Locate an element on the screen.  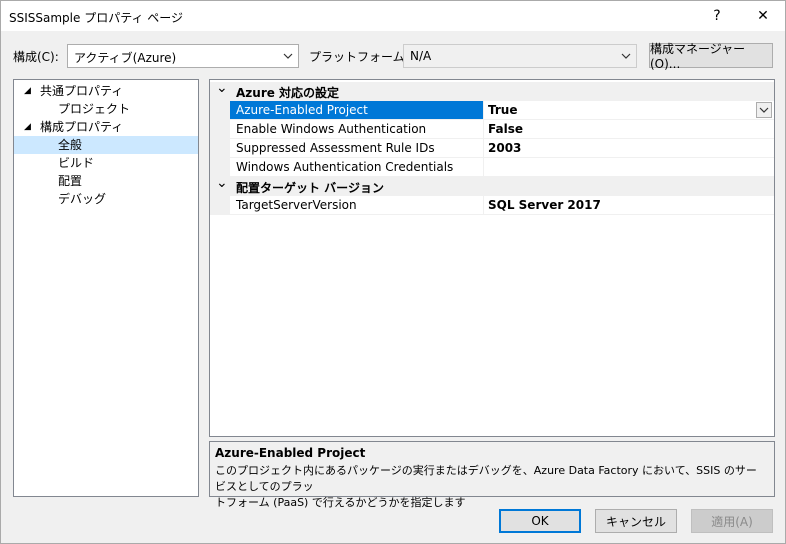
property-value: True is located at coordinates (629, 110).